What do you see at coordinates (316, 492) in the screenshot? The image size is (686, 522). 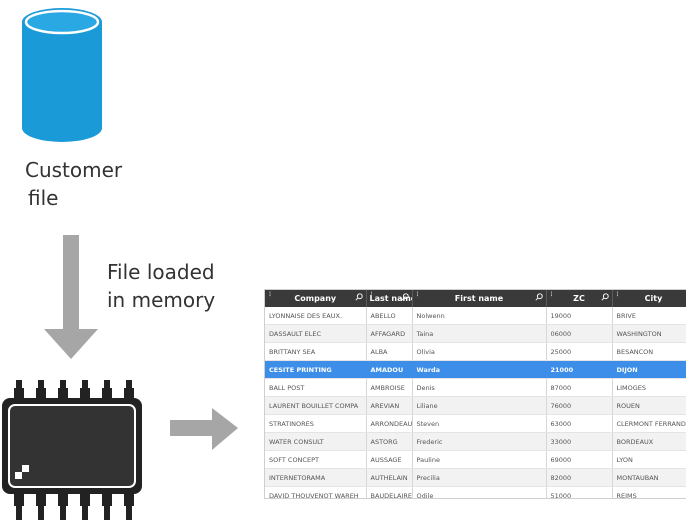 I see `cell-company: DAVID THOUVENOT WAREH` at bounding box center [316, 492].